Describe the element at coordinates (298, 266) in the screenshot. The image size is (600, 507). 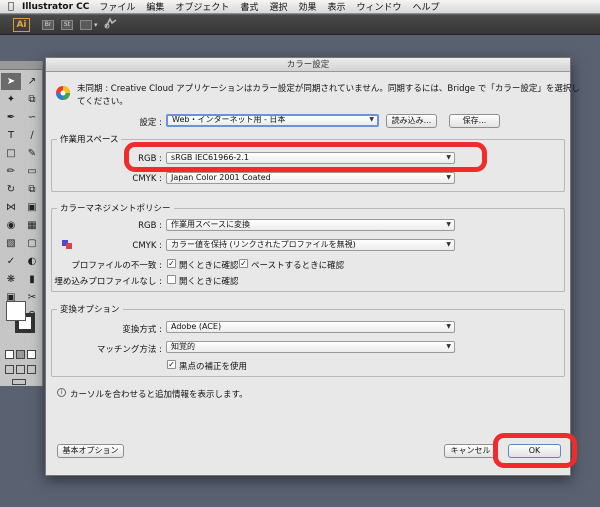
I see `mismatch-paste-label: ペーストするときに確認` at that location.